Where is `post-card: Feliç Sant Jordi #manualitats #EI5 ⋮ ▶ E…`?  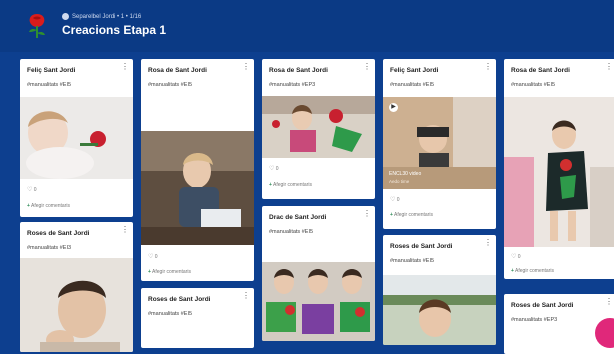 post-card: Feliç Sant Jordi #manualitats #EI5 ⋮ ▶ E… is located at coordinates (439, 144).